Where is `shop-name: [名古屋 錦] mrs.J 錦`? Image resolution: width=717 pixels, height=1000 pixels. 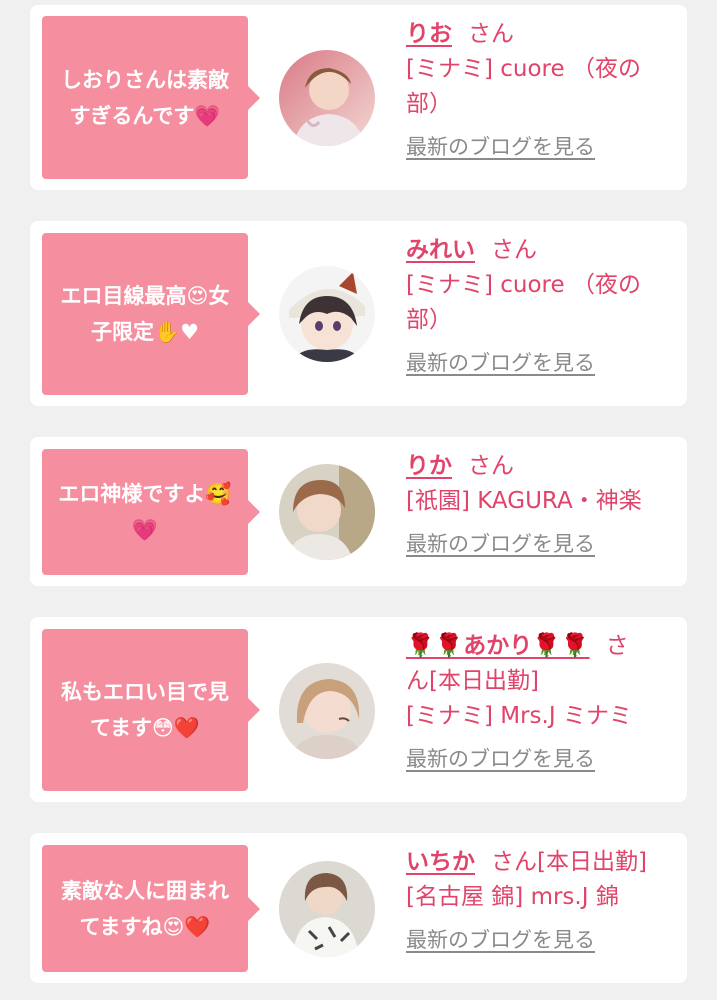 shop-name: [名古屋 錦] mrs.J 錦 is located at coordinates (512, 897).